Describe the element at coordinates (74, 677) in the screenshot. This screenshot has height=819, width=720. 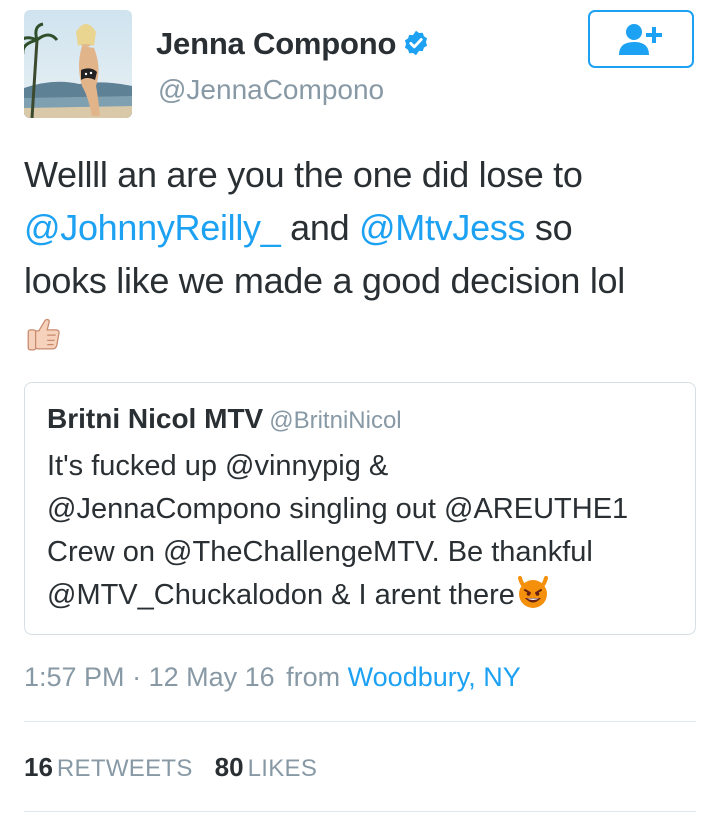
I see `tweet-time: 1:57 PM` at that location.